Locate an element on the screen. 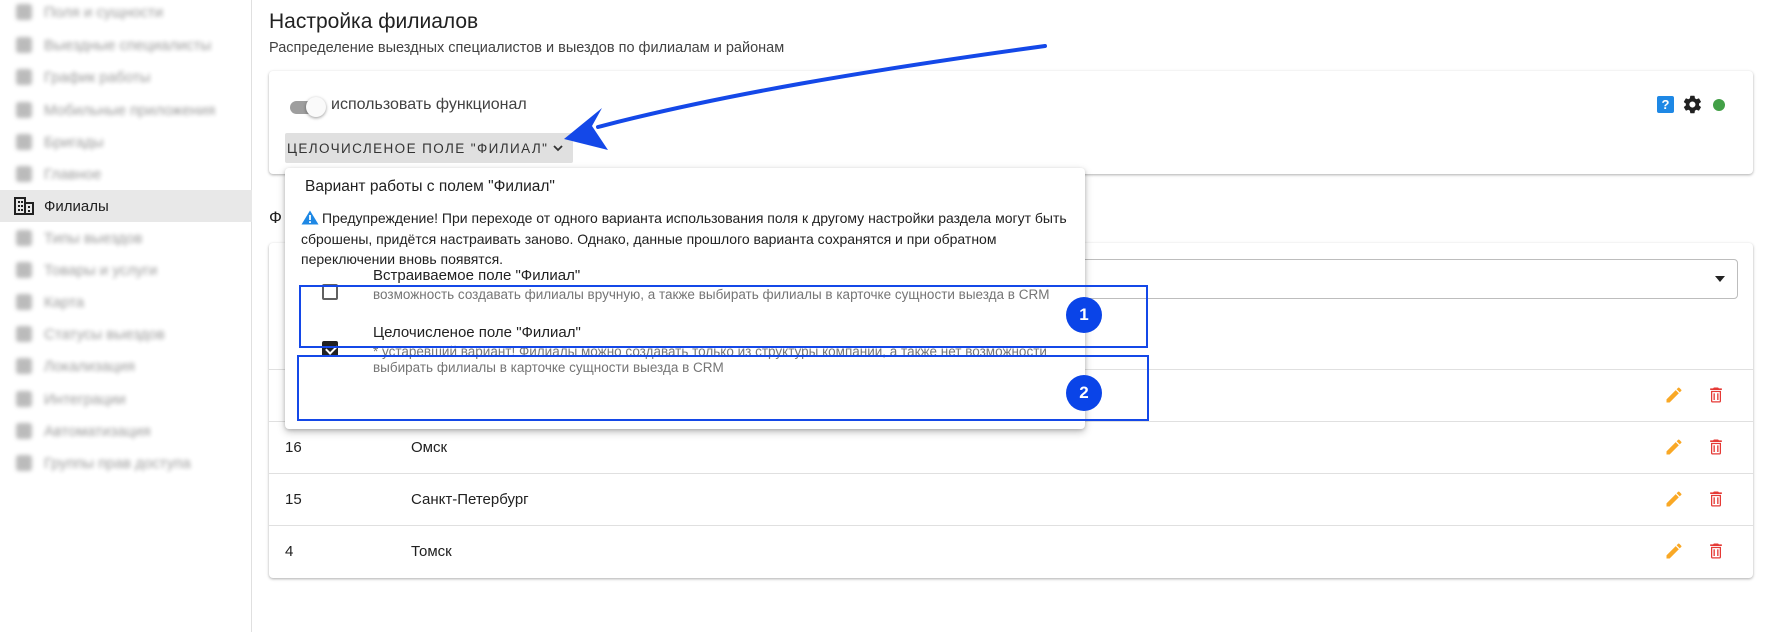 Image resolution: width=1766 pixels, height=632 pixels. sidebar-item-map: Карта is located at coordinates (126, 302).